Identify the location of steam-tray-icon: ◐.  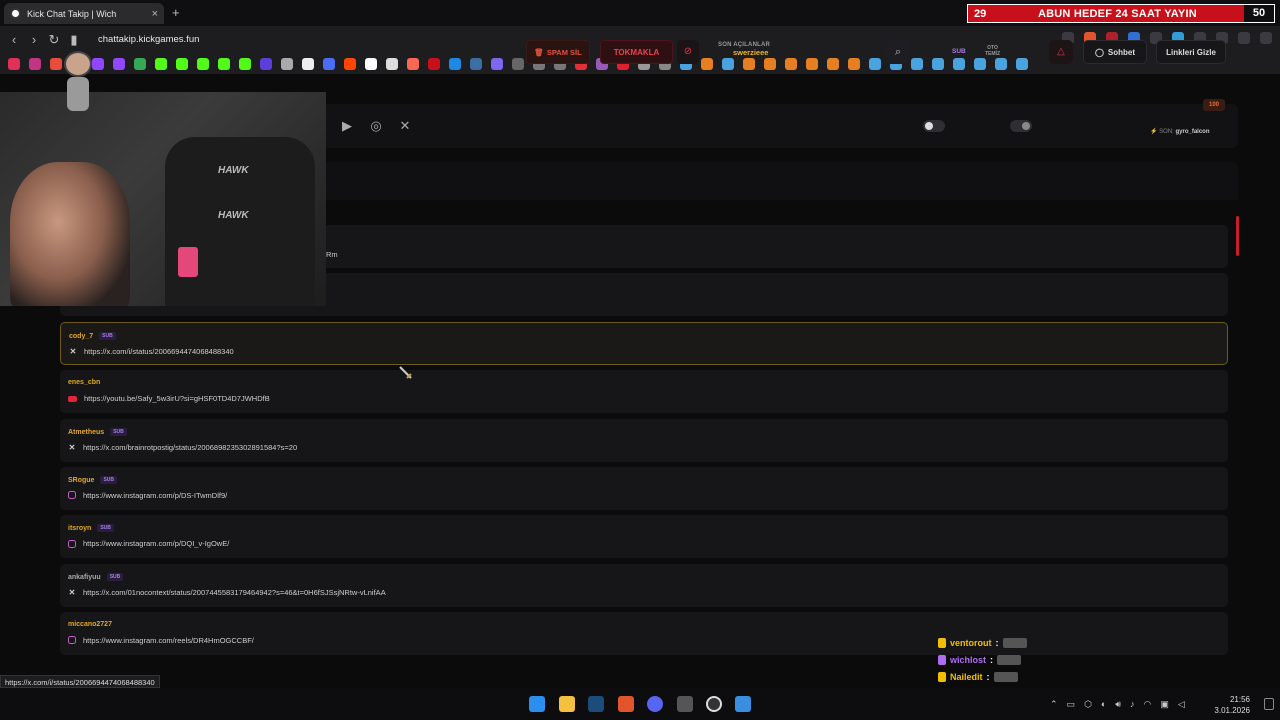
(1103, 704).